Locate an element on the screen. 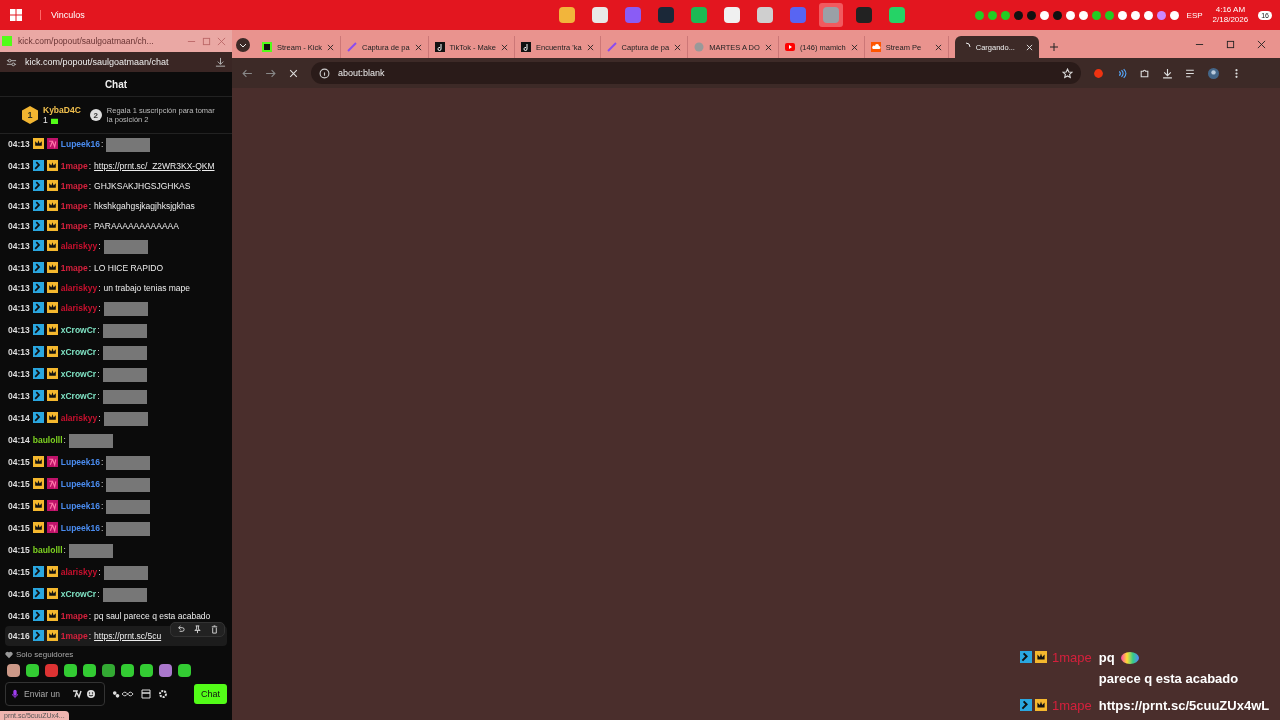 The width and height of the screenshot is (1280, 720). info-icon is located at coordinates (324, 73).